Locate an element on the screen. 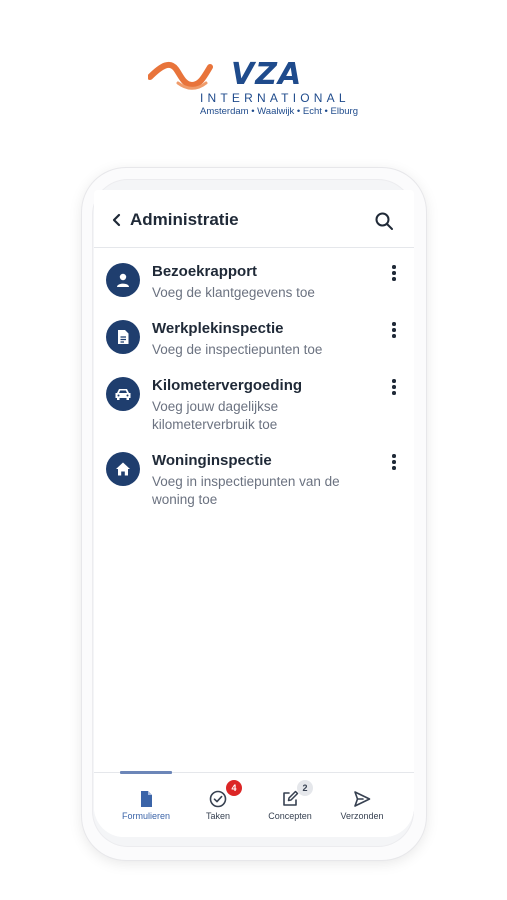  logo-brand: VZA is located at coordinates (267, 74).